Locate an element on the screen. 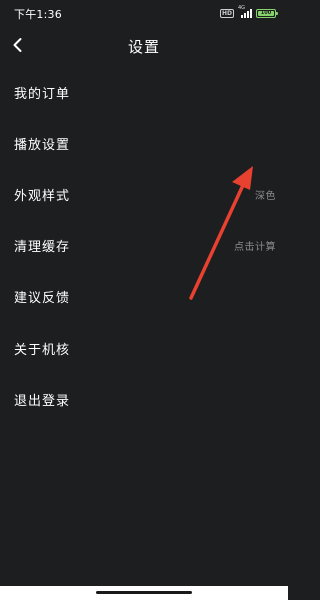 The height and width of the screenshot is (600, 320). menu-item-label: 清理缓存 is located at coordinates (42, 247).